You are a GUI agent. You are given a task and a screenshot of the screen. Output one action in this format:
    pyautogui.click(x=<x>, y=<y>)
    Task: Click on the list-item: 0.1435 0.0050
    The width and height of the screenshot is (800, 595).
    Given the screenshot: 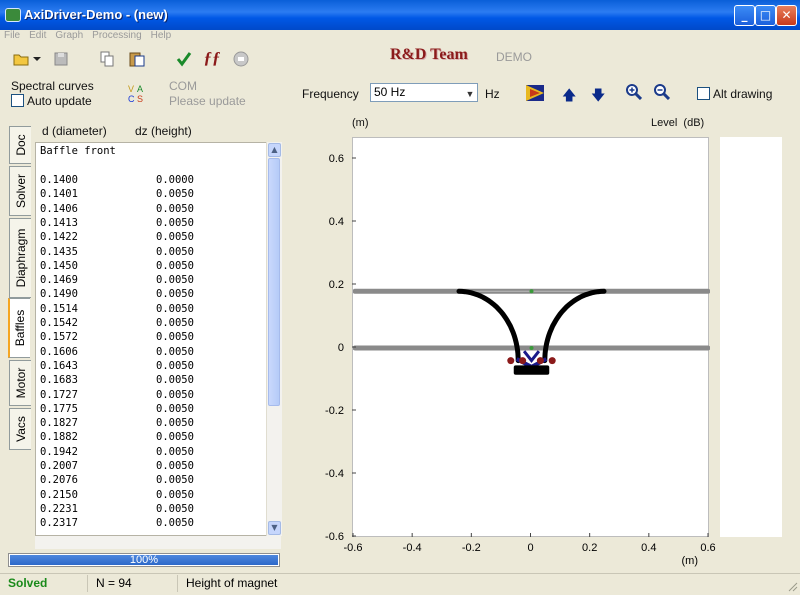 What is the action you would take?
    pyautogui.click(x=117, y=252)
    